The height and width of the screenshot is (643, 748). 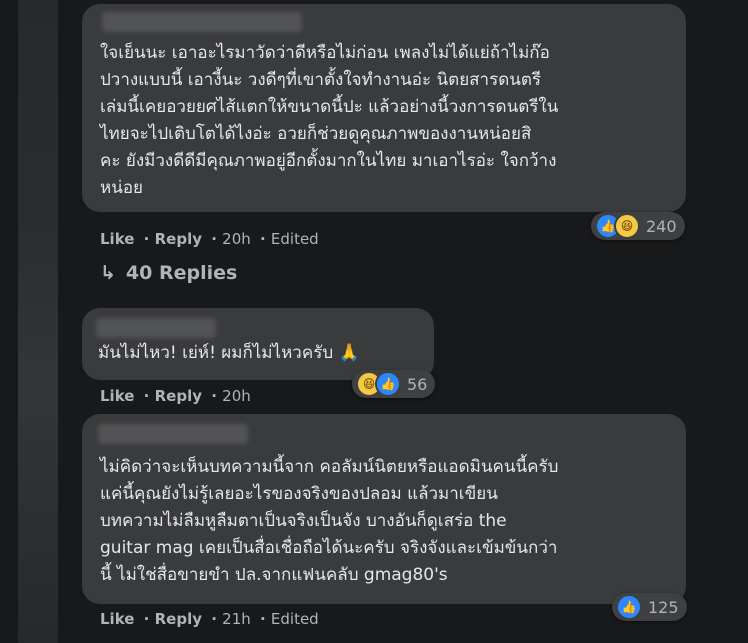 I want to click on reaction-summary: 😆 👍 56, so click(x=394, y=384).